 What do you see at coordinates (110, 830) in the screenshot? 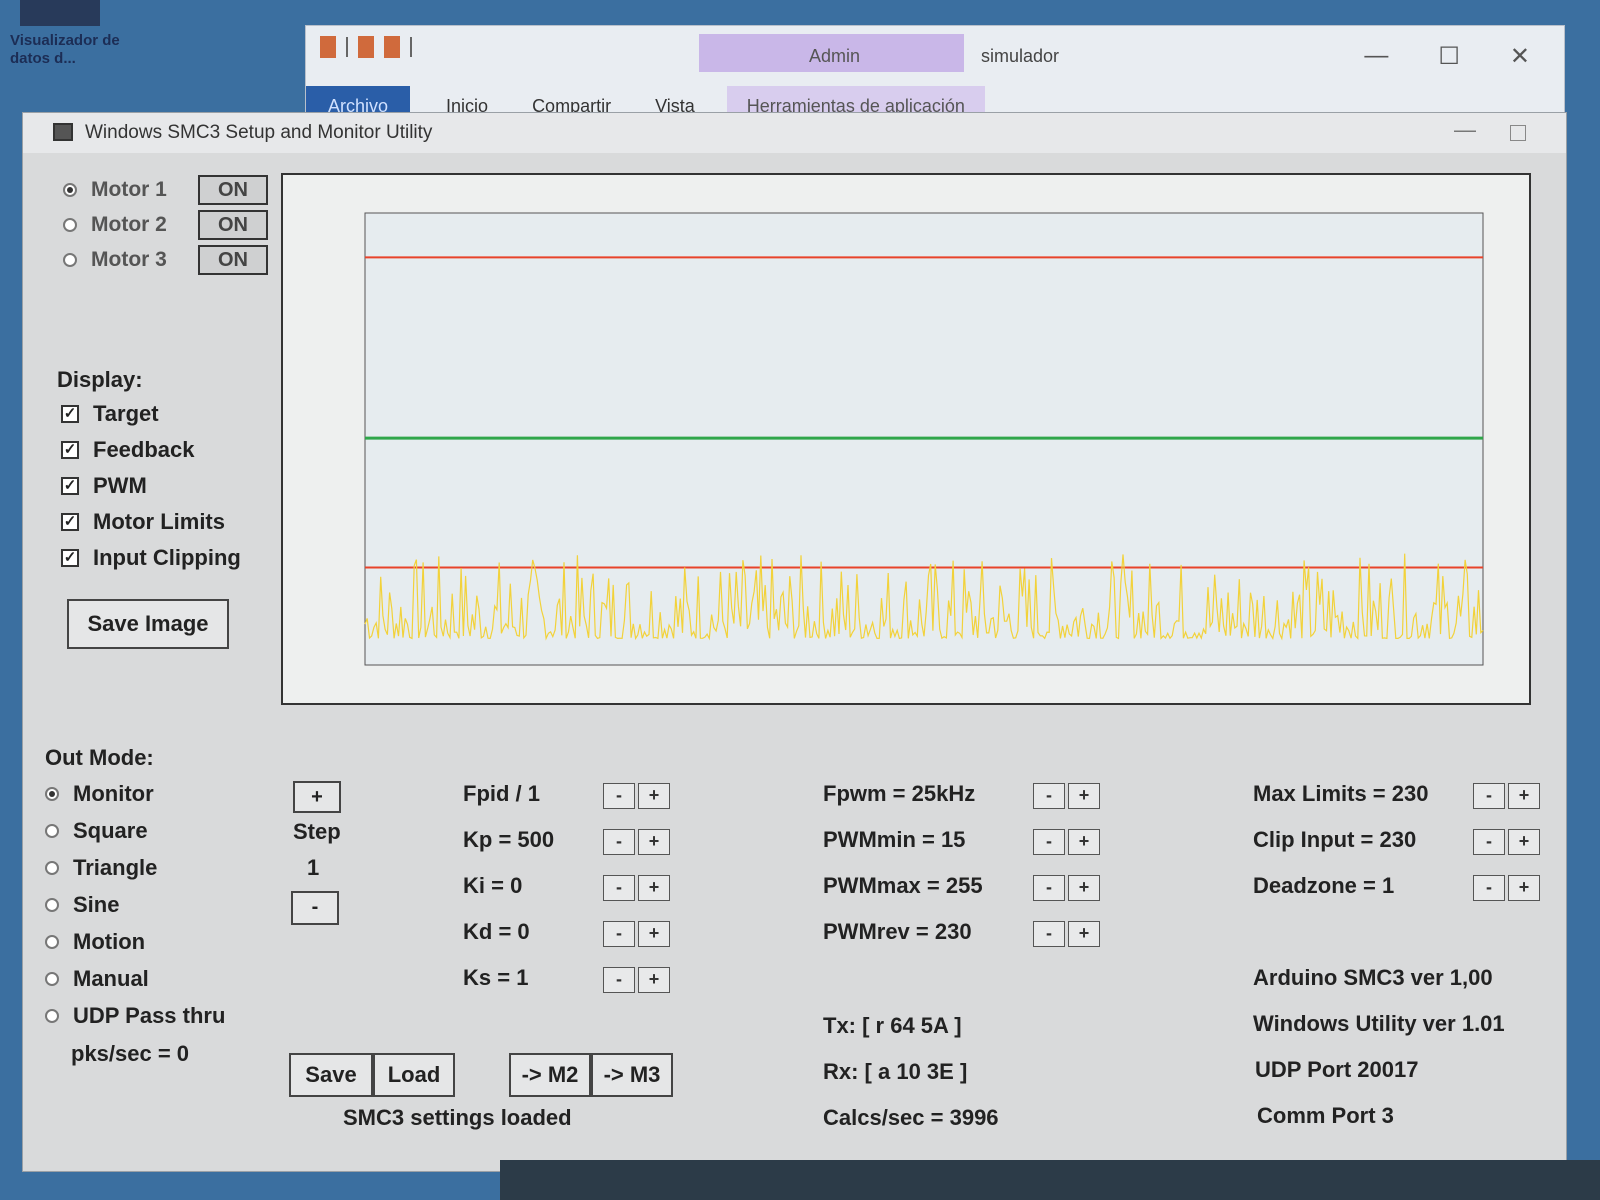
I see `out-mode-label: Square` at bounding box center [110, 830].